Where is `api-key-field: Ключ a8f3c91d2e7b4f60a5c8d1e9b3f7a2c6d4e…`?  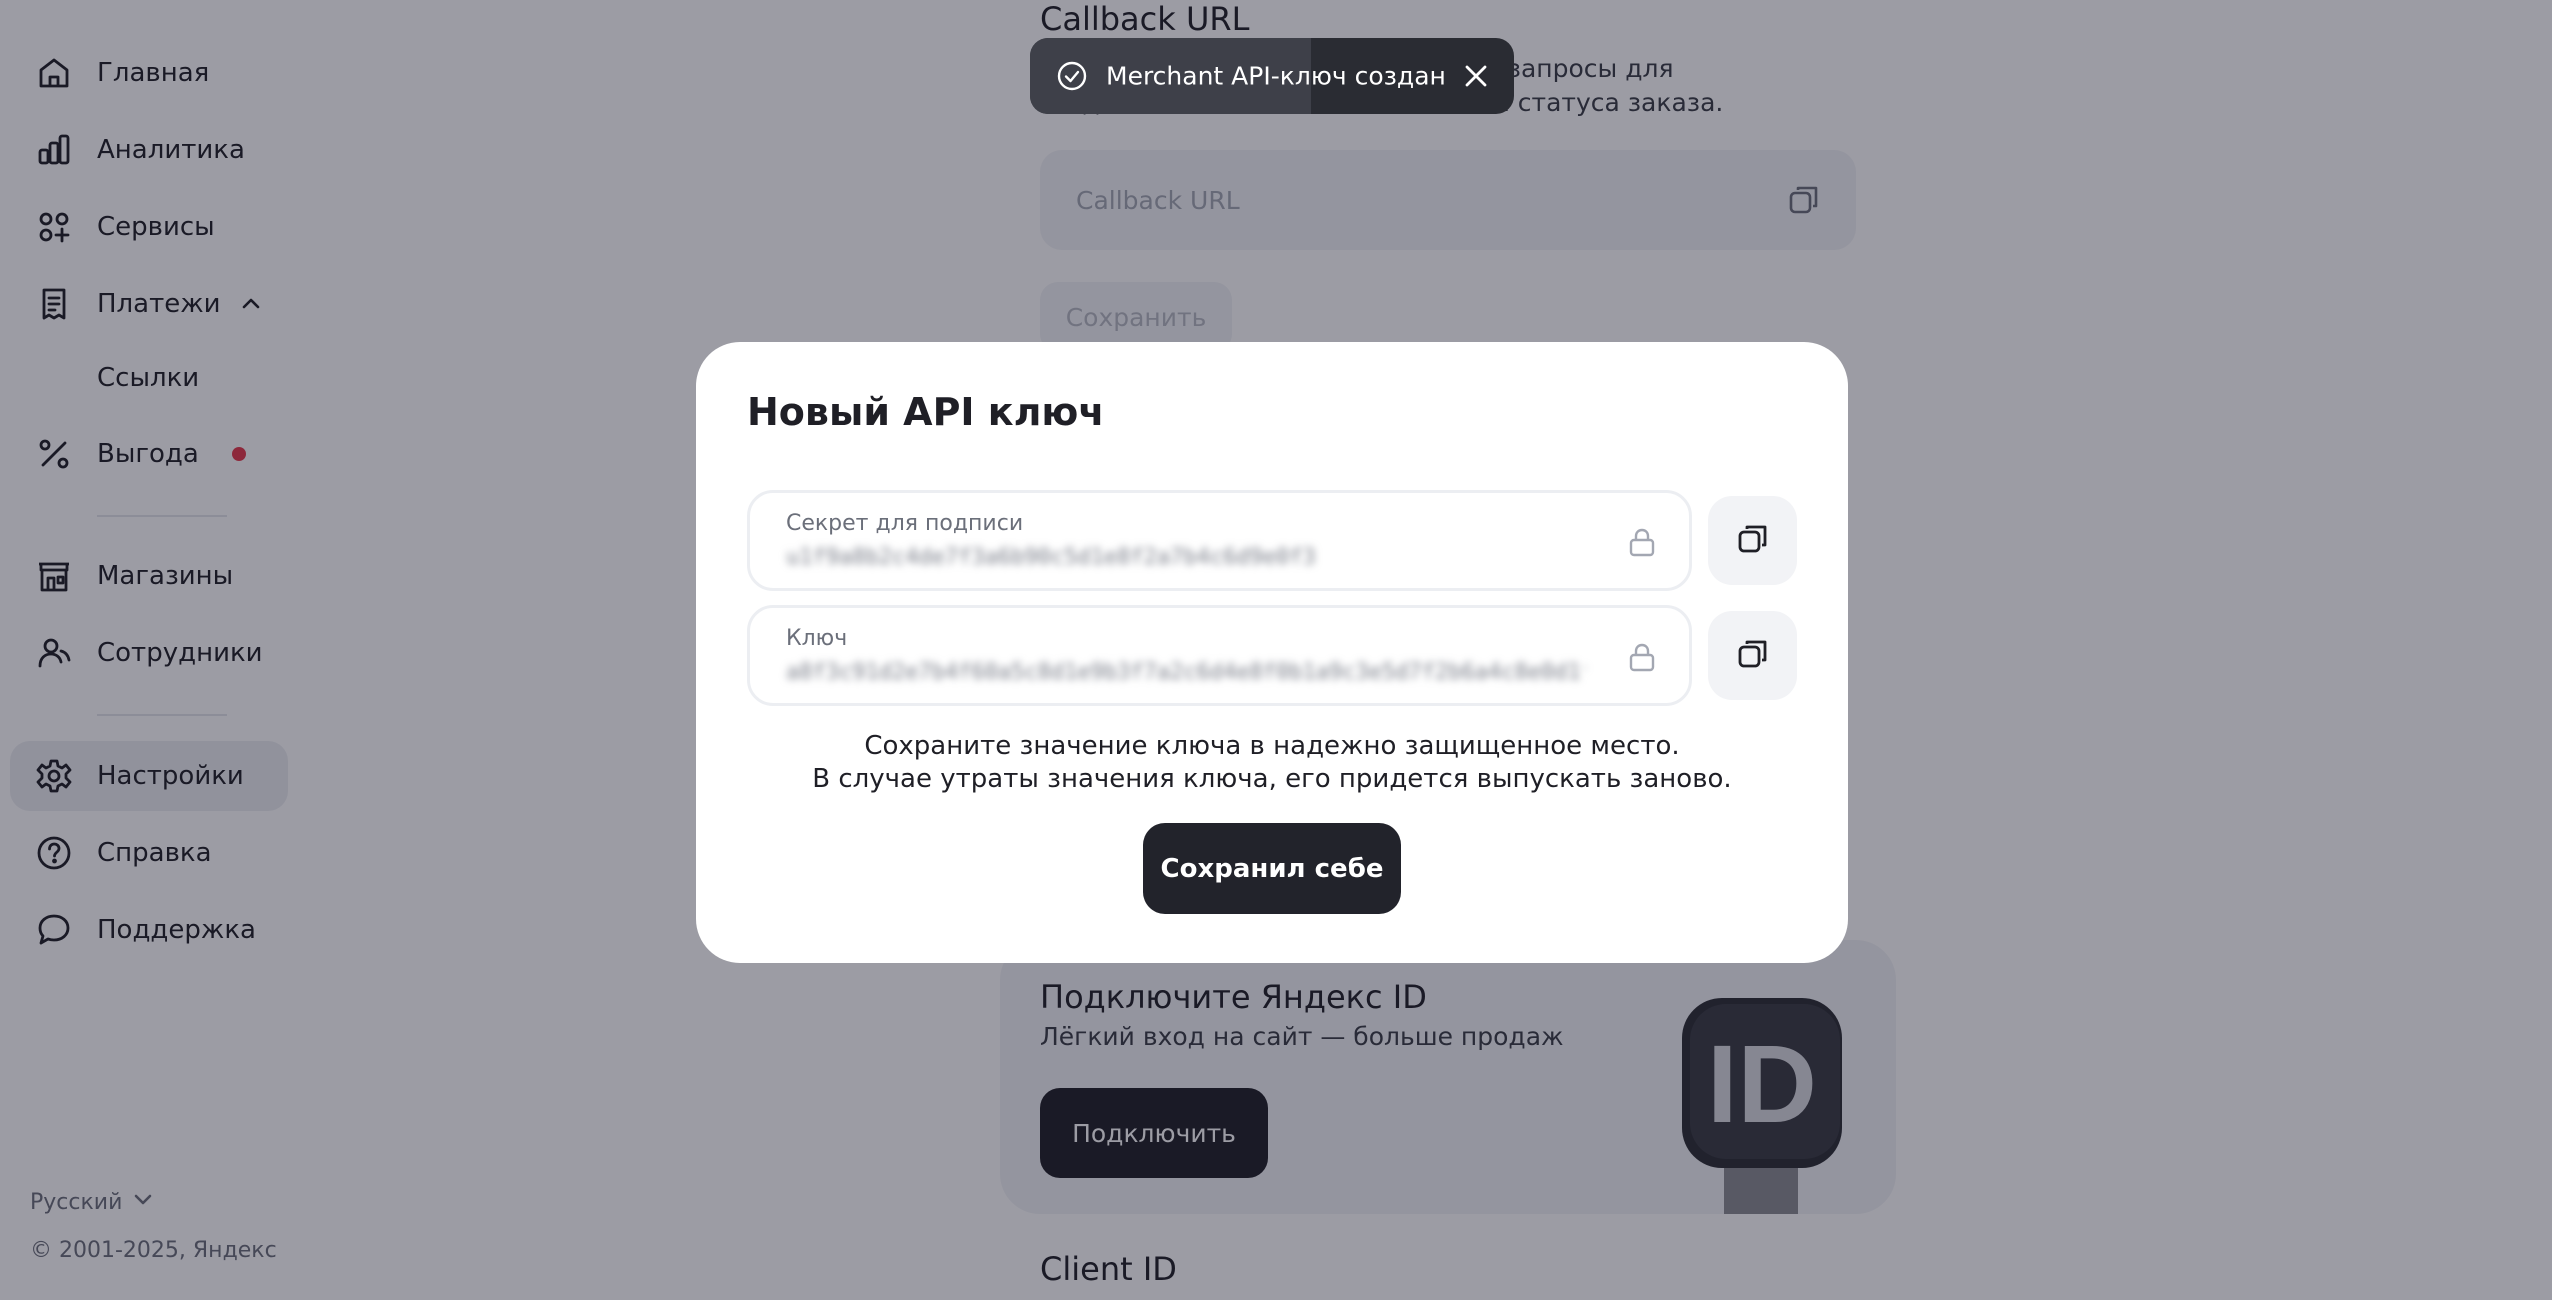
api-key-field: Ключ a8f3c91d2e7b4f60a5c8d1e9b3f7a2c6d4e… is located at coordinates (1219, 655).